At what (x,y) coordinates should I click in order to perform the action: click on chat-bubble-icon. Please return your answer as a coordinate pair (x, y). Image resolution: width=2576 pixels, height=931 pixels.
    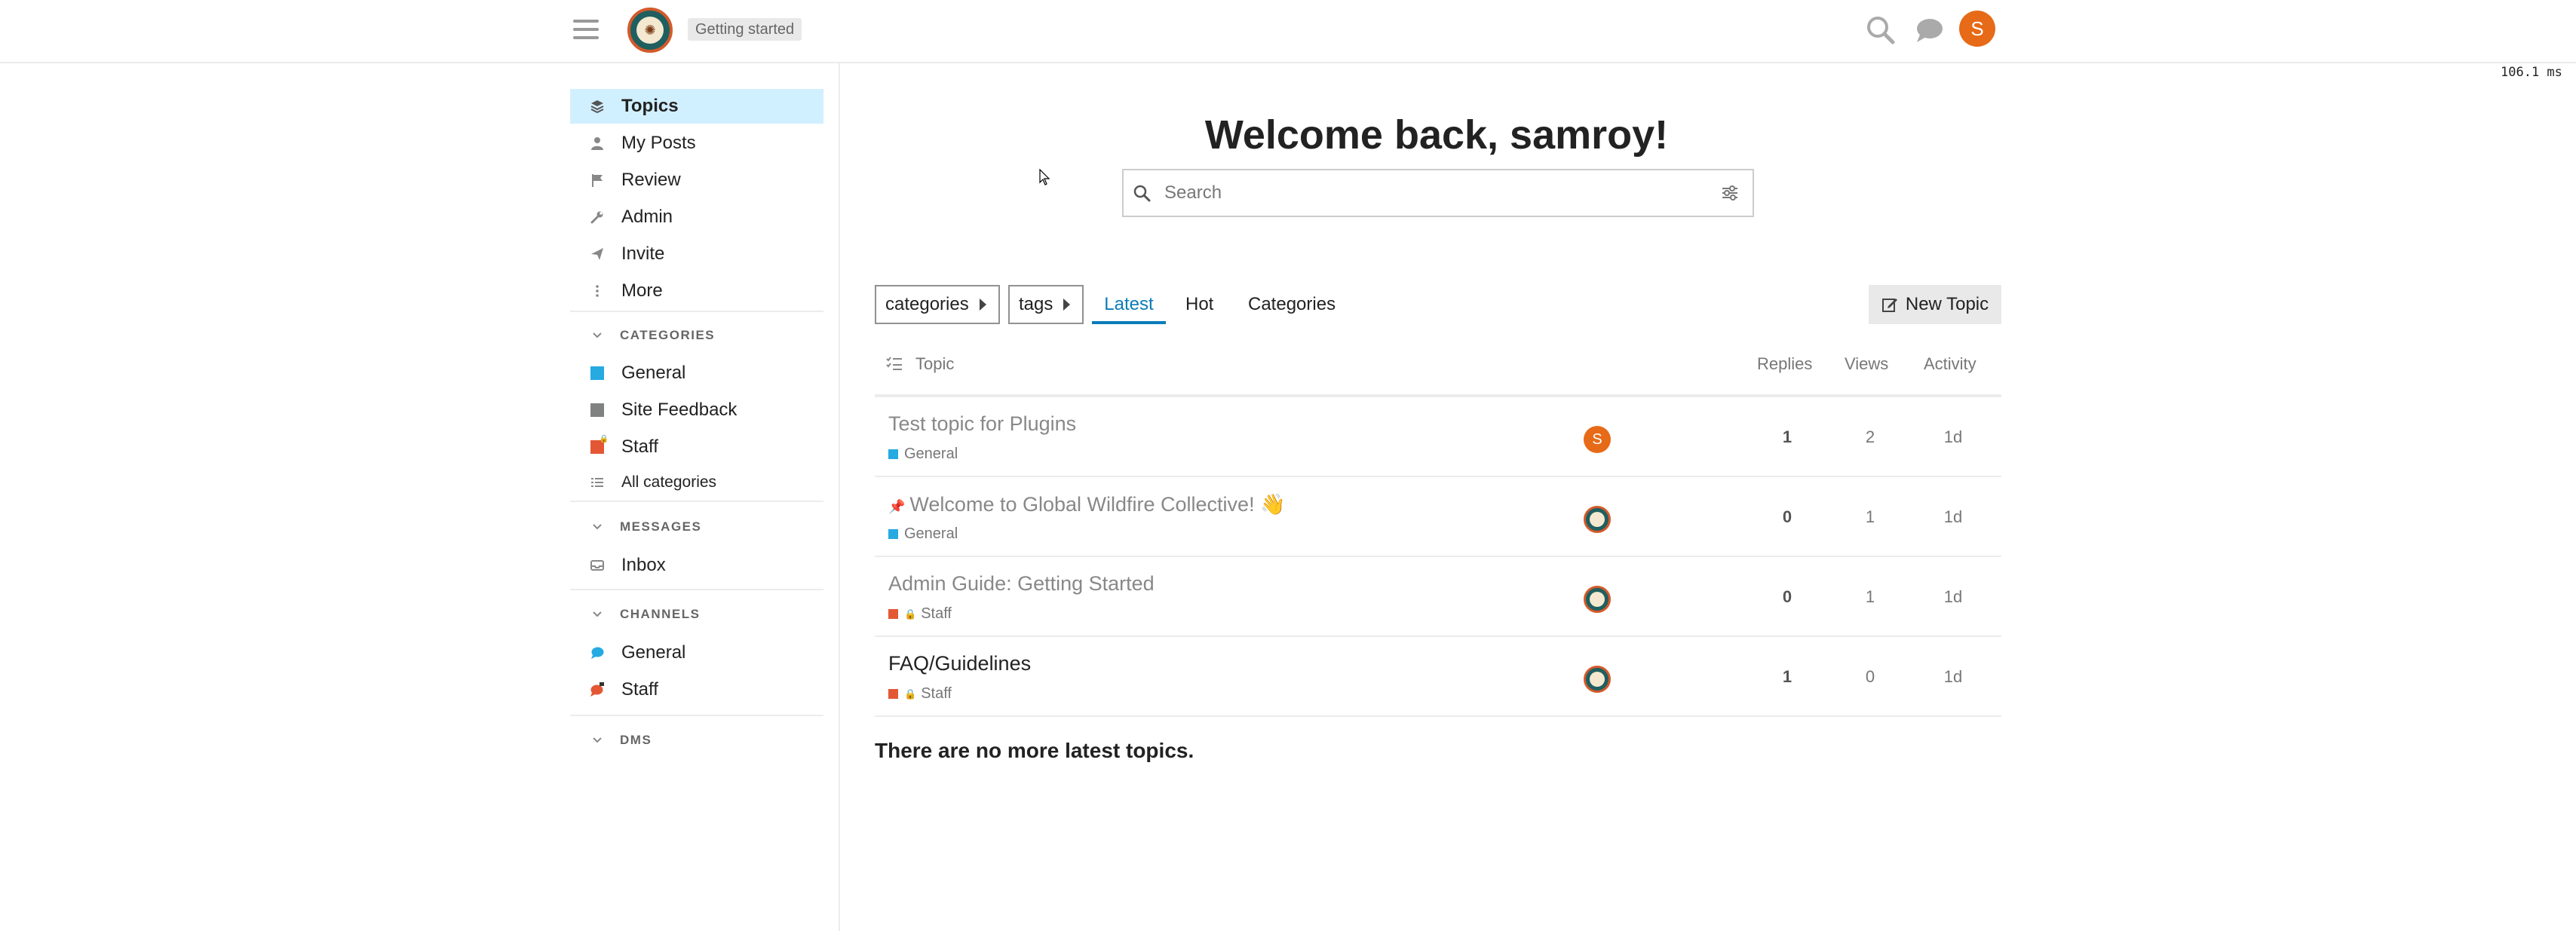
    Looking at the image, I should click on (597, 652).